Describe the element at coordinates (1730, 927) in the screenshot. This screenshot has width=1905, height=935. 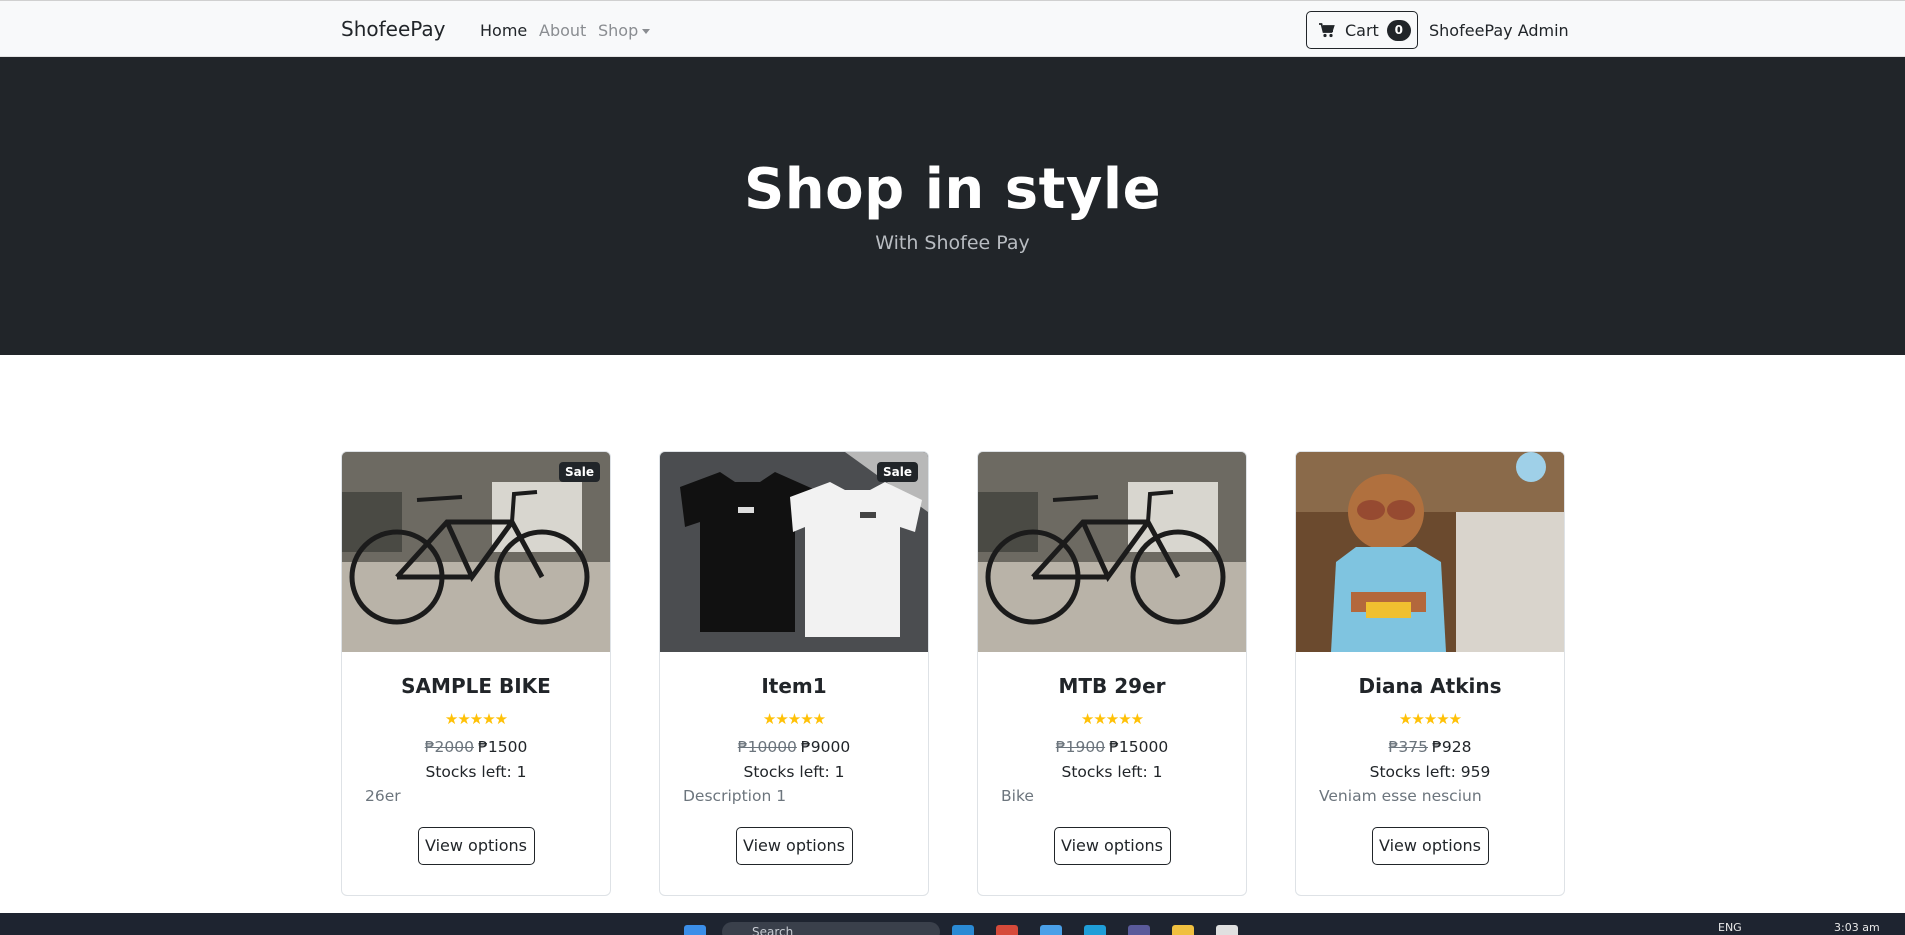
I see `language-indicator: ENG` at that location.